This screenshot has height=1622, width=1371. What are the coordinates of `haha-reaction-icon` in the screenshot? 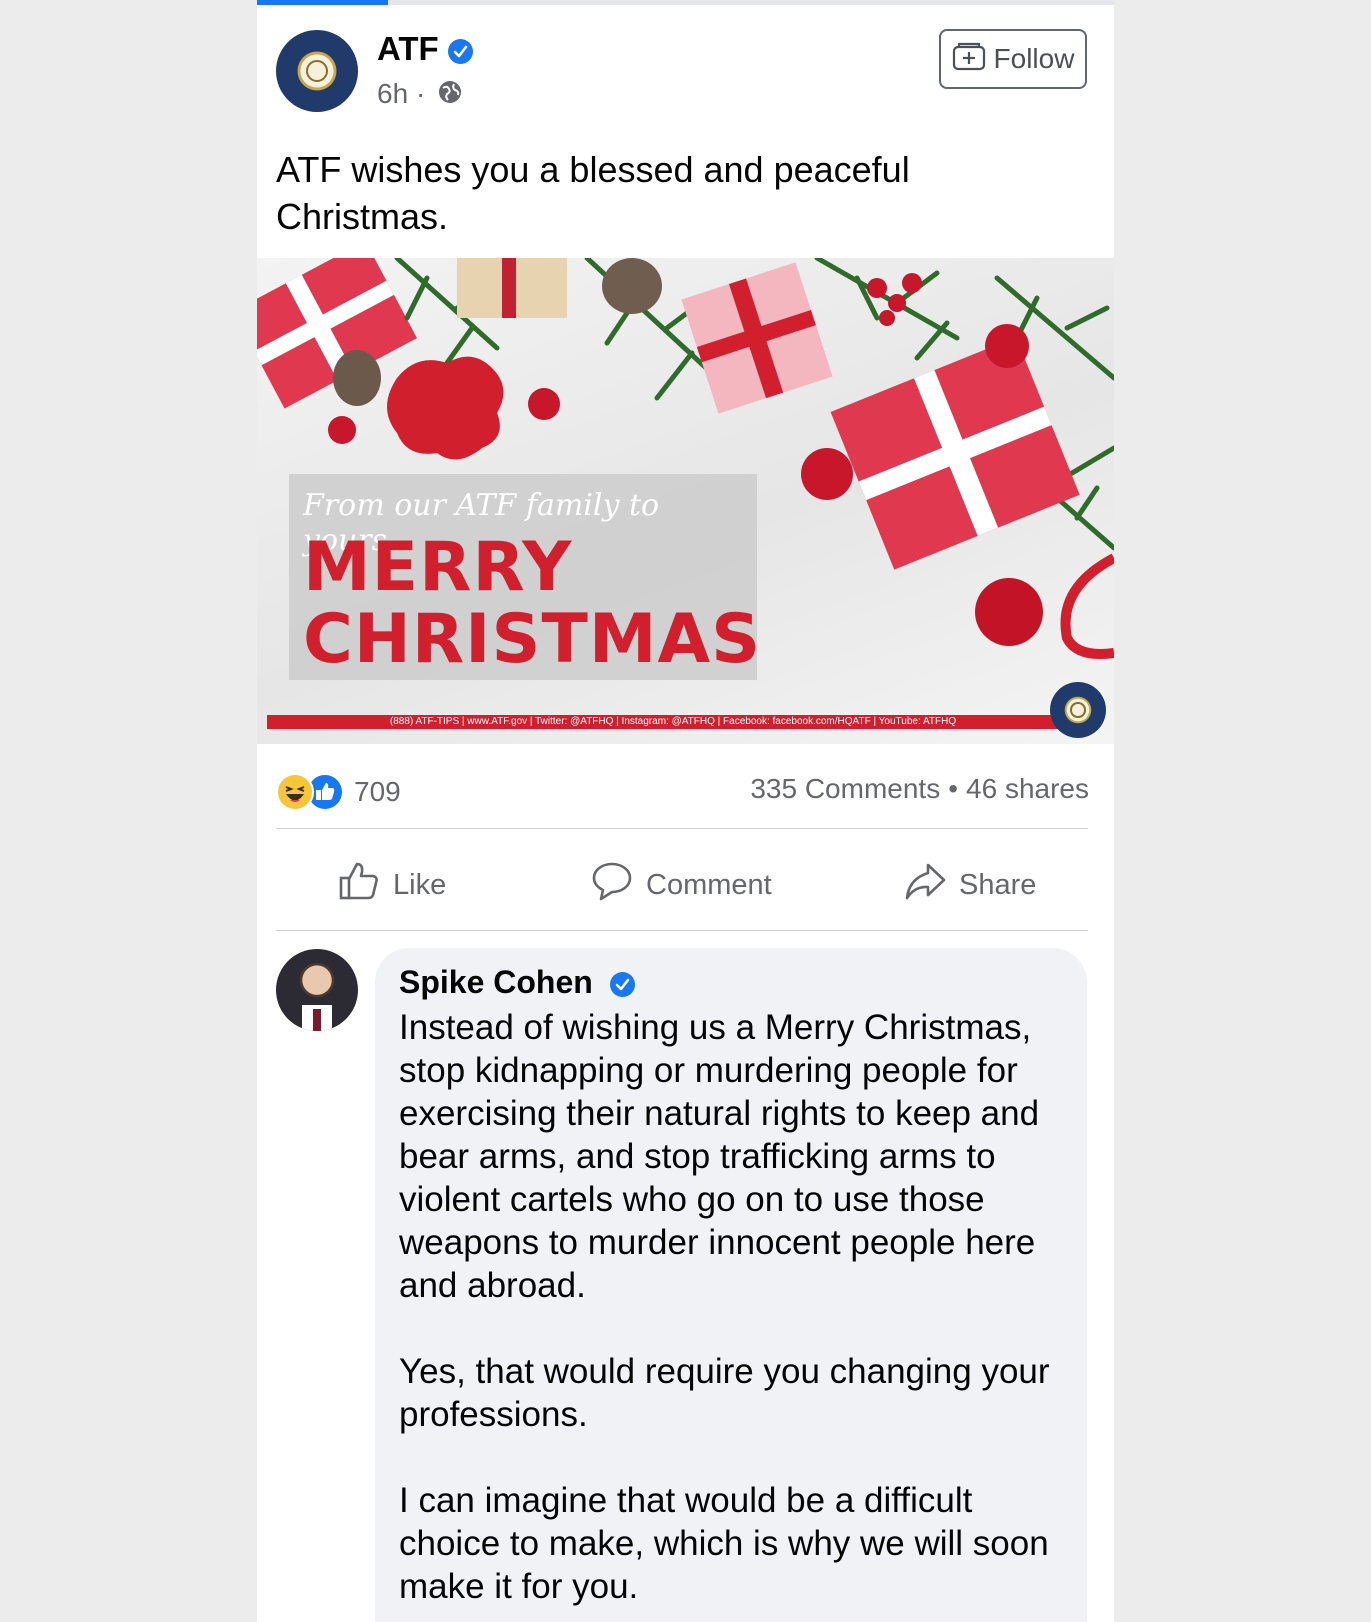 It's located at (295, 792).